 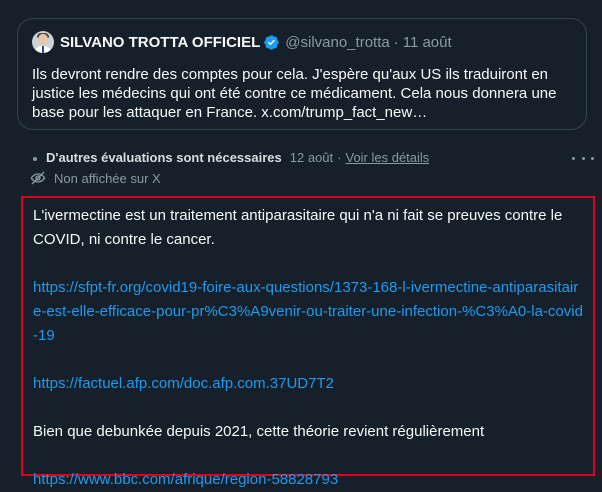 I want to click on note-date: 12 août, so click(x=311, y=157).